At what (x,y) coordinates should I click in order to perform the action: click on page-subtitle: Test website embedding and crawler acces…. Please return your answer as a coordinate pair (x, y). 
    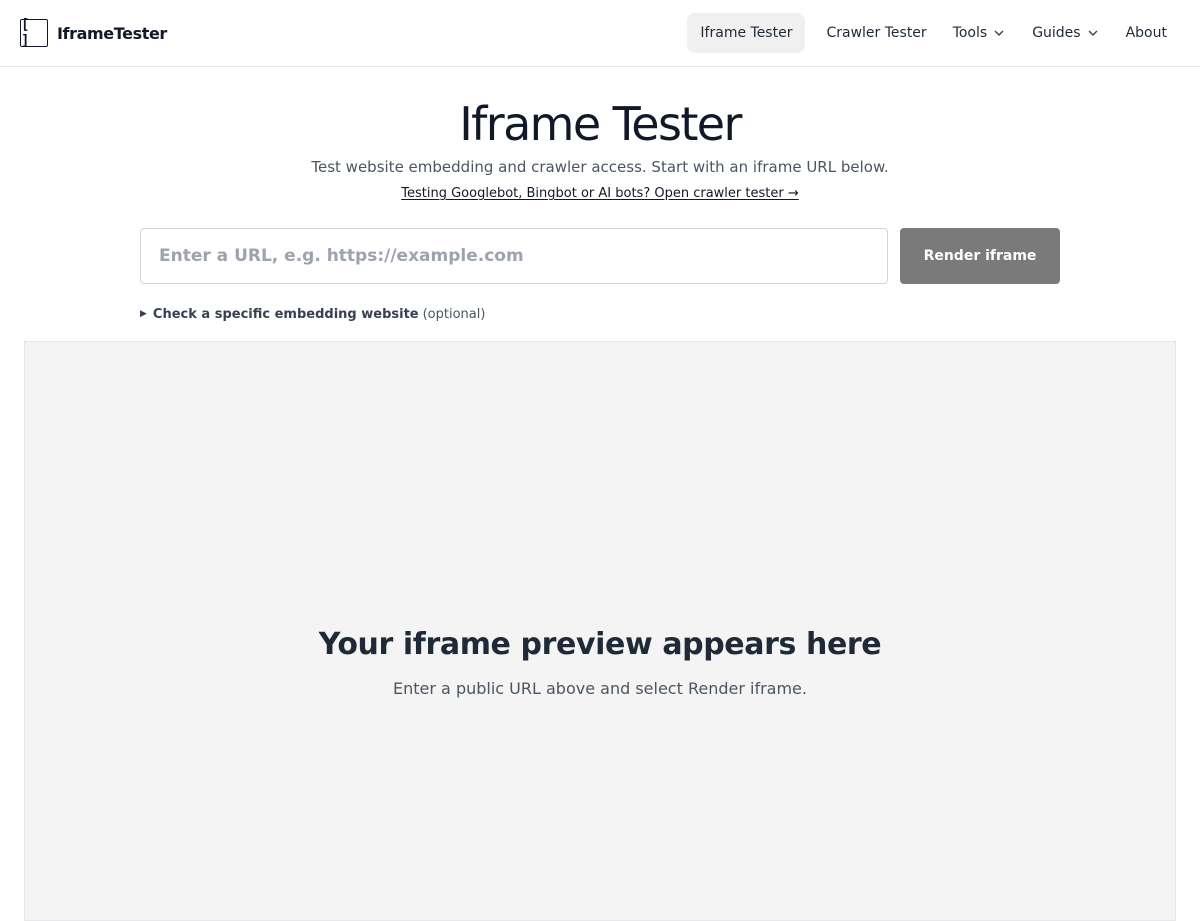
    Looking at the image, I should click on (600, 167).